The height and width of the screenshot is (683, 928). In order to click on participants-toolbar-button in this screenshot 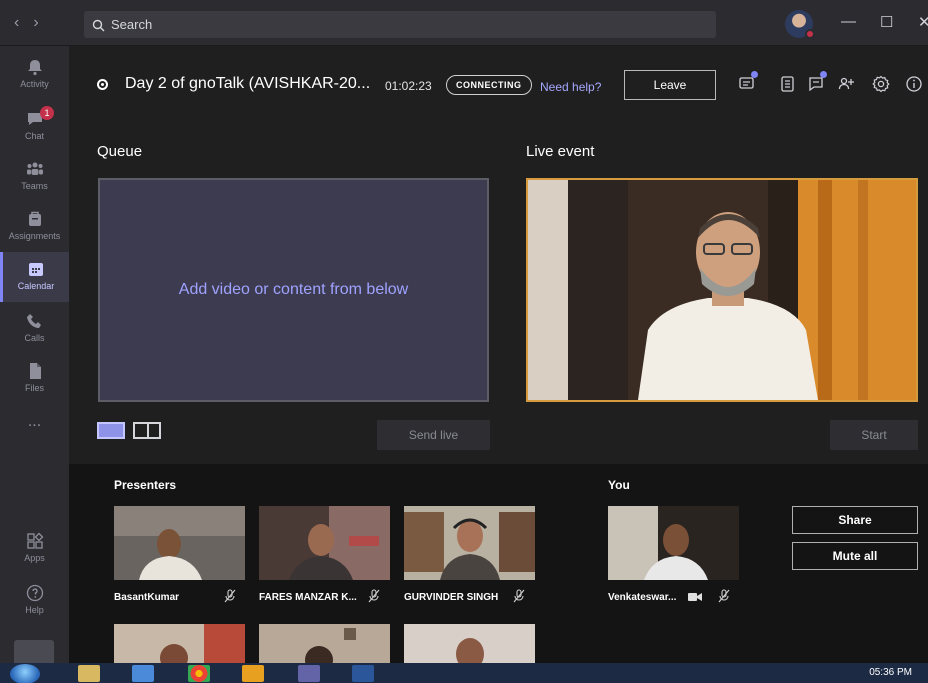, I will do `click(847, 84)`.